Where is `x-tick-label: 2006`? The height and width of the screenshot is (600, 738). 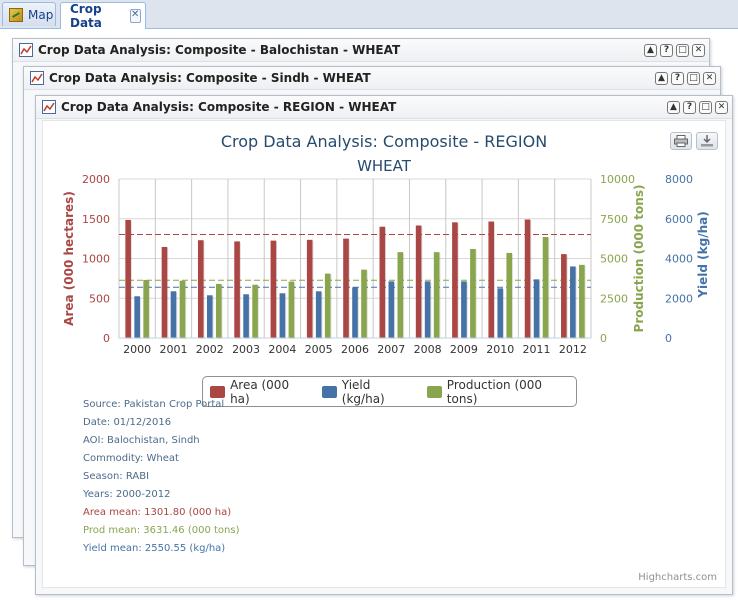 x-tick-label: 2006 is located at coordinates (355, 349).